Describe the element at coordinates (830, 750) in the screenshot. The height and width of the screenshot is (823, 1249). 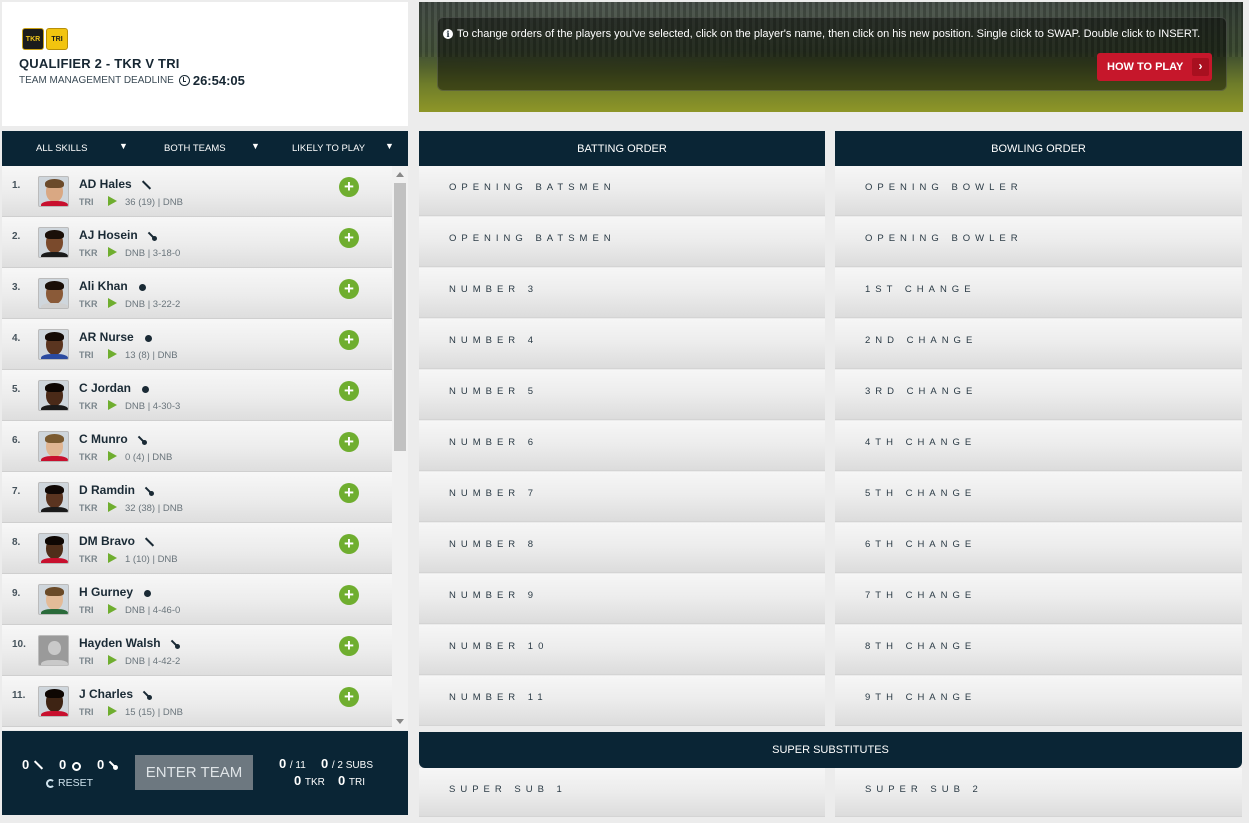
I see `super-subs-header: SUPER SUBSTITUTES` at that location.